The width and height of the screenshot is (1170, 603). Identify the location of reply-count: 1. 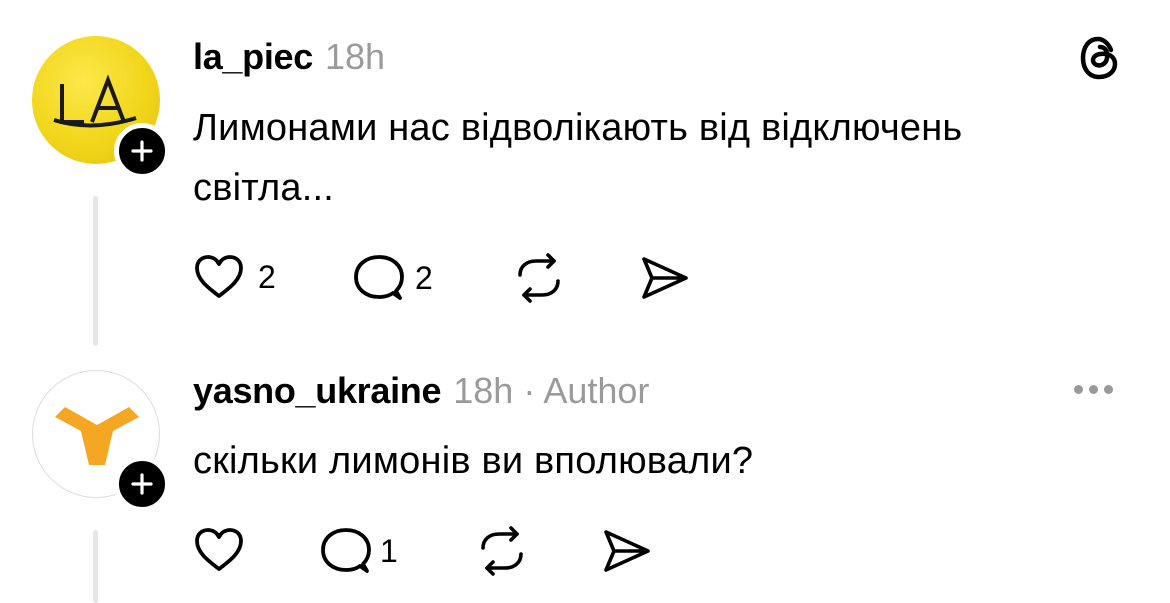
(389, 550).